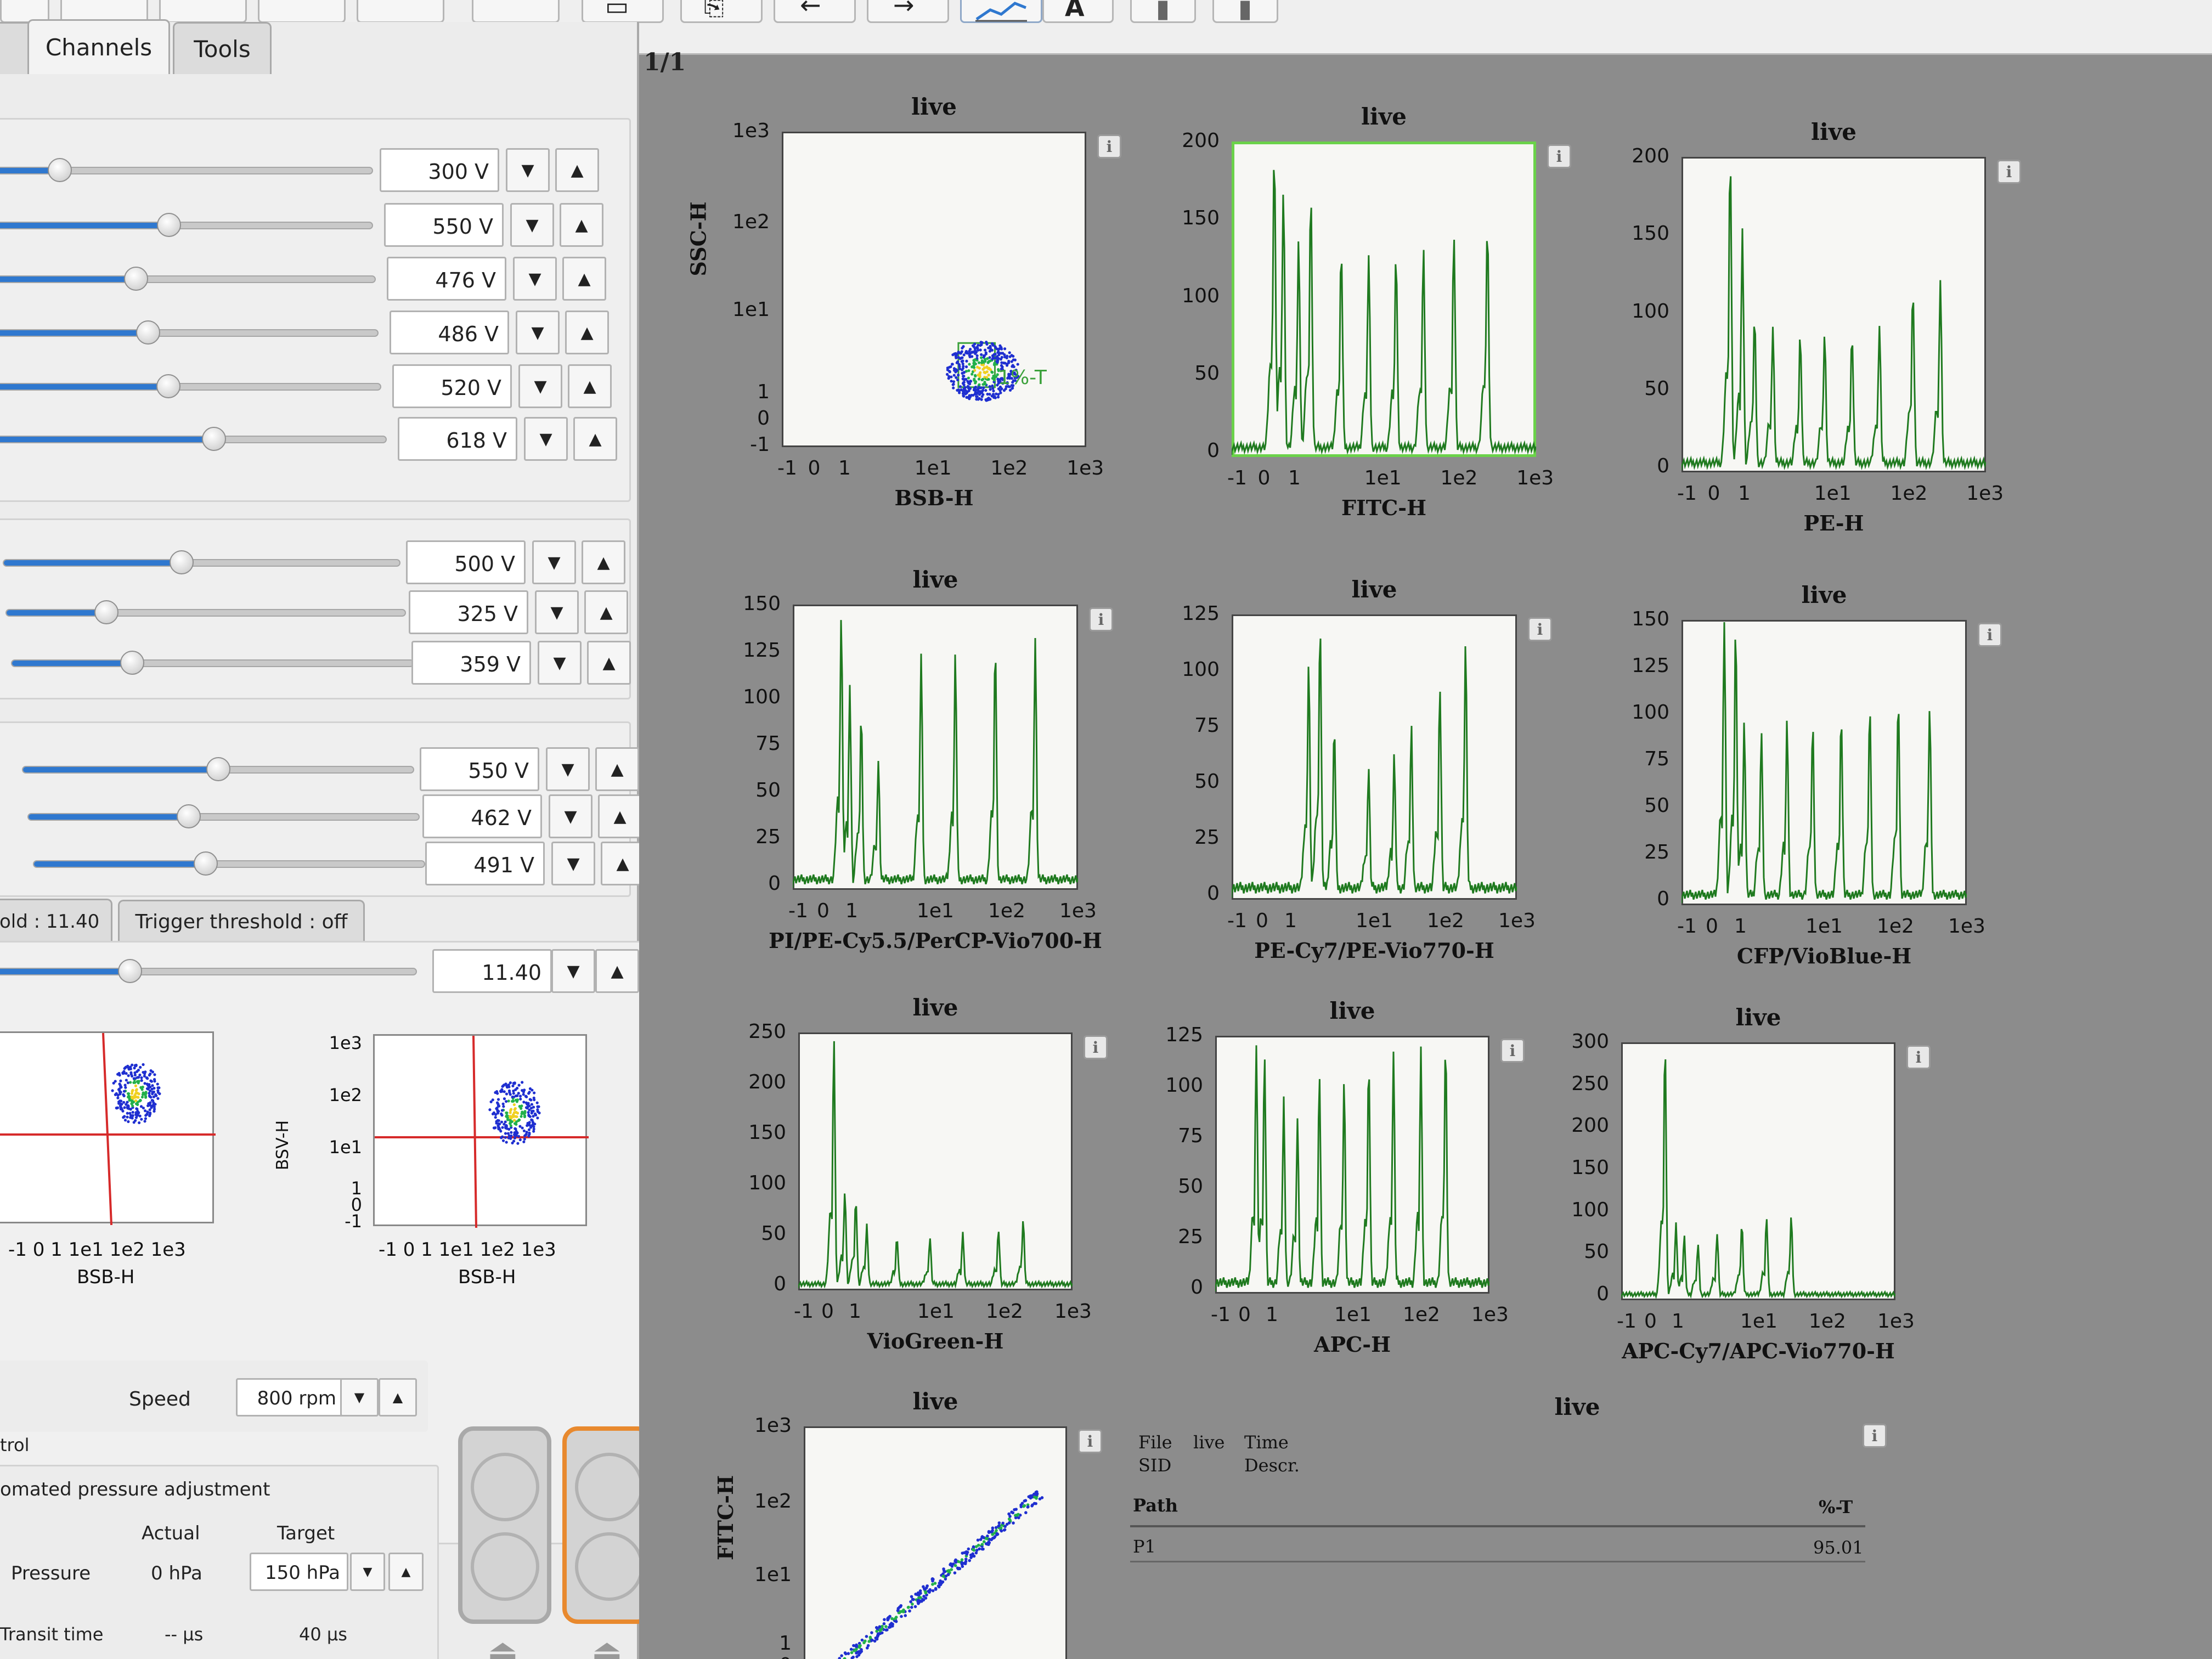  What do you see at coordinates (359, 1397) in the screenshot?
I see `speed-decrease-button: ▼` at bounding box center [359, 1397].